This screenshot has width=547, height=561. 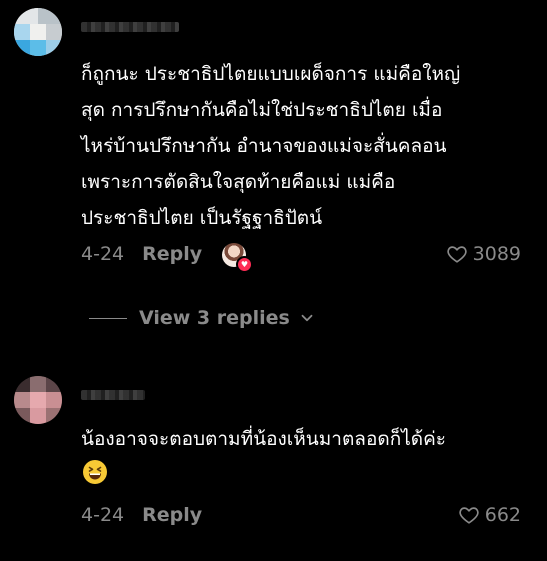 What do you see at coordinates (214, 318) in the screenshot?
I see `view-replies-label: View 3 replies` at bounding box center [214, 318].